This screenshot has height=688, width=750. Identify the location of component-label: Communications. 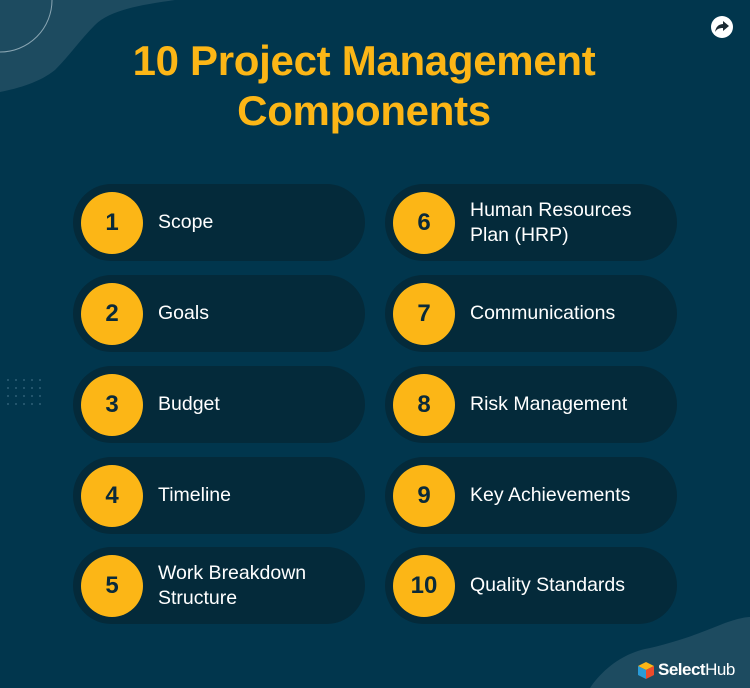
(542, 313).